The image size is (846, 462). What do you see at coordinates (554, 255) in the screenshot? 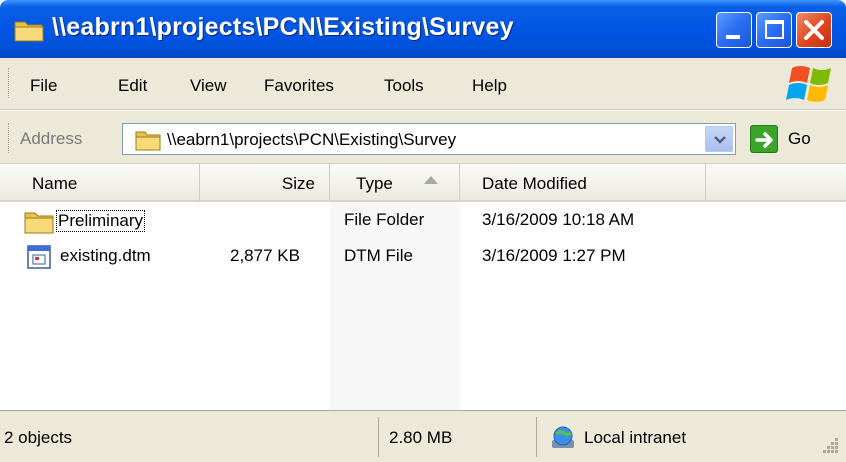
I see `file-date-modified: 3/16/2009 1:27 PM` at bounding box center [554, 255].